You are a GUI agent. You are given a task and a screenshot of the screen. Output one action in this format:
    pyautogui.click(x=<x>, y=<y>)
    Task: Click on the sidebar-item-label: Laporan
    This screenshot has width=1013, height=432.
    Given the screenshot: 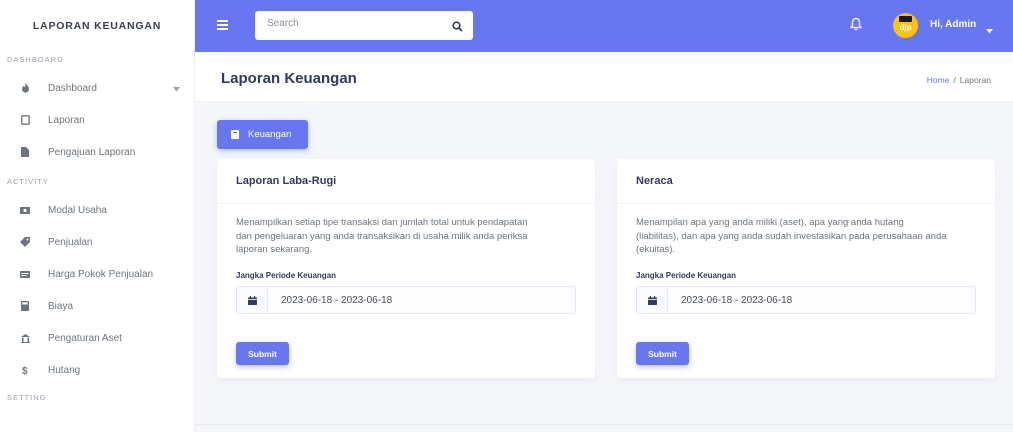 What is the action you would take?
    pyautogui.click(x=66, y=120)
    